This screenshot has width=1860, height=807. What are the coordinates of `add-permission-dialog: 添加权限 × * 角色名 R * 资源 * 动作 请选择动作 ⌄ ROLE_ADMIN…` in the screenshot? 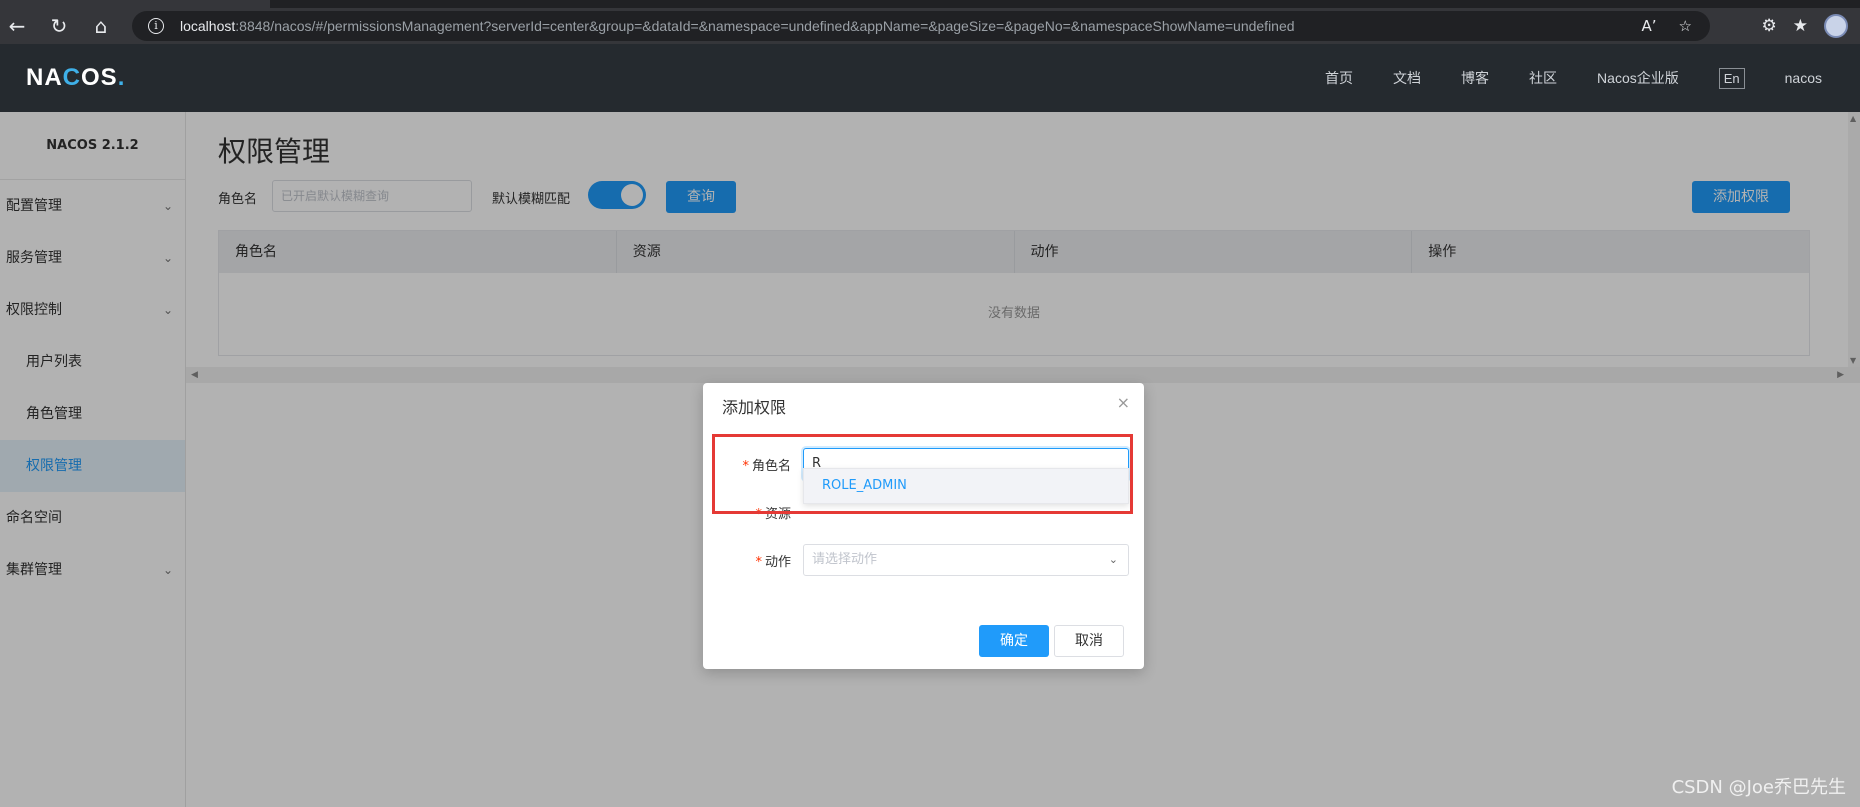 It's located at (923, 526).